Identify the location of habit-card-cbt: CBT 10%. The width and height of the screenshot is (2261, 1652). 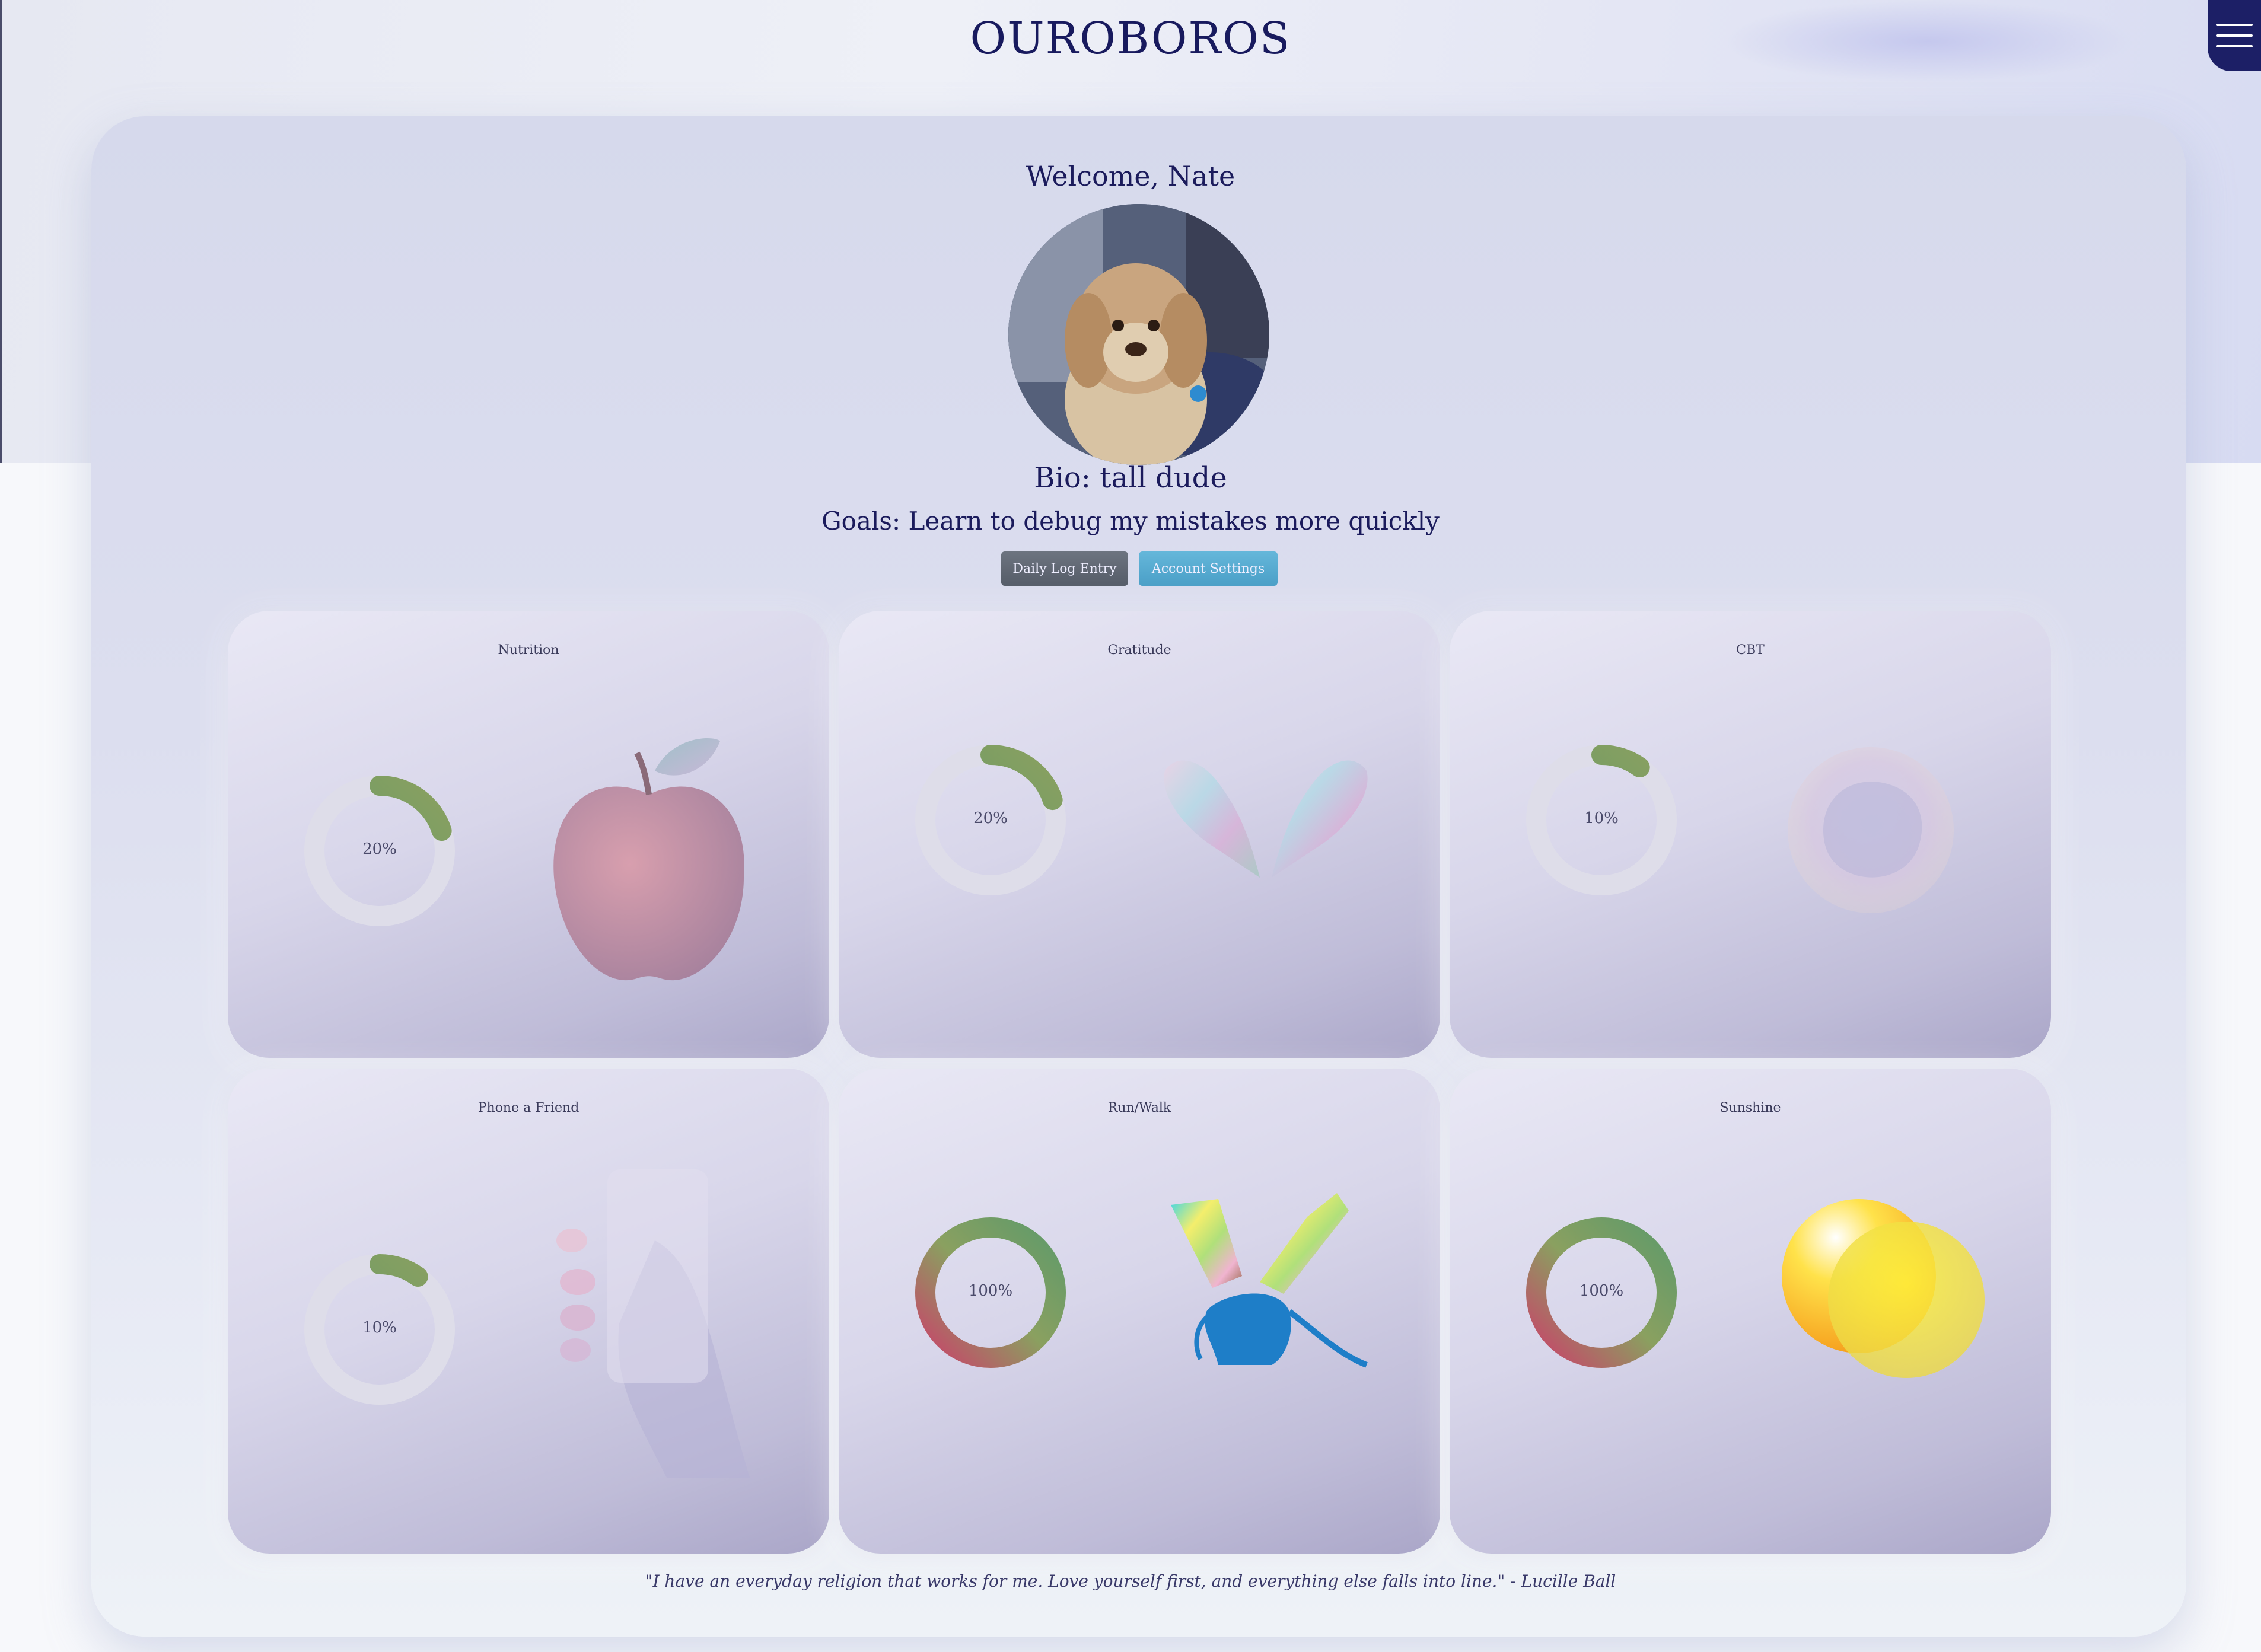
(1751, 834).